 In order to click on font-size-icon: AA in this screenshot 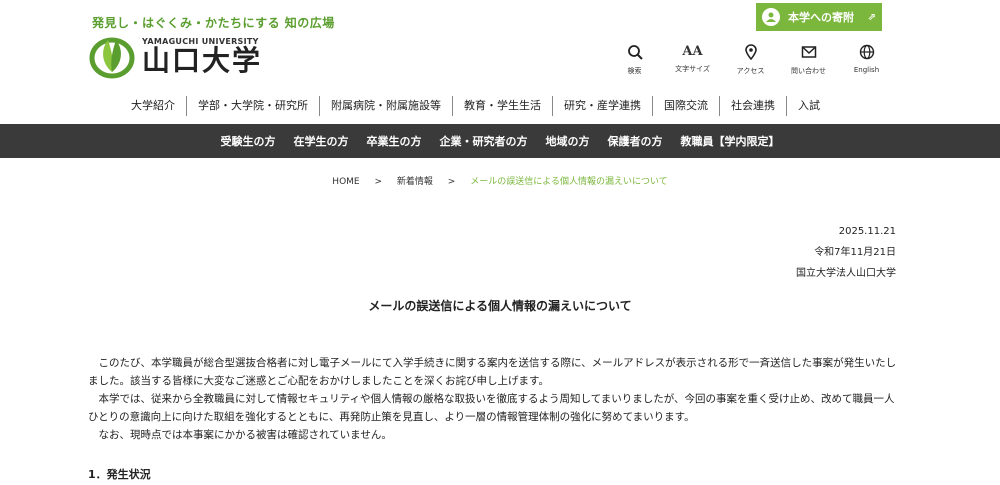, I will do `click(692, 51)`.